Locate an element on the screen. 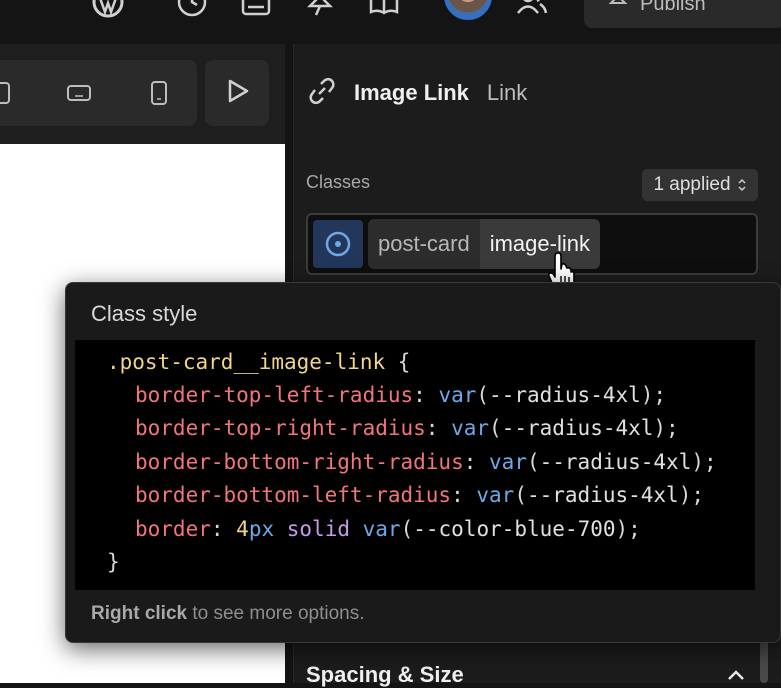 The image size is (781, 688). element-title: Image Link is located at coordinates (411, 92).